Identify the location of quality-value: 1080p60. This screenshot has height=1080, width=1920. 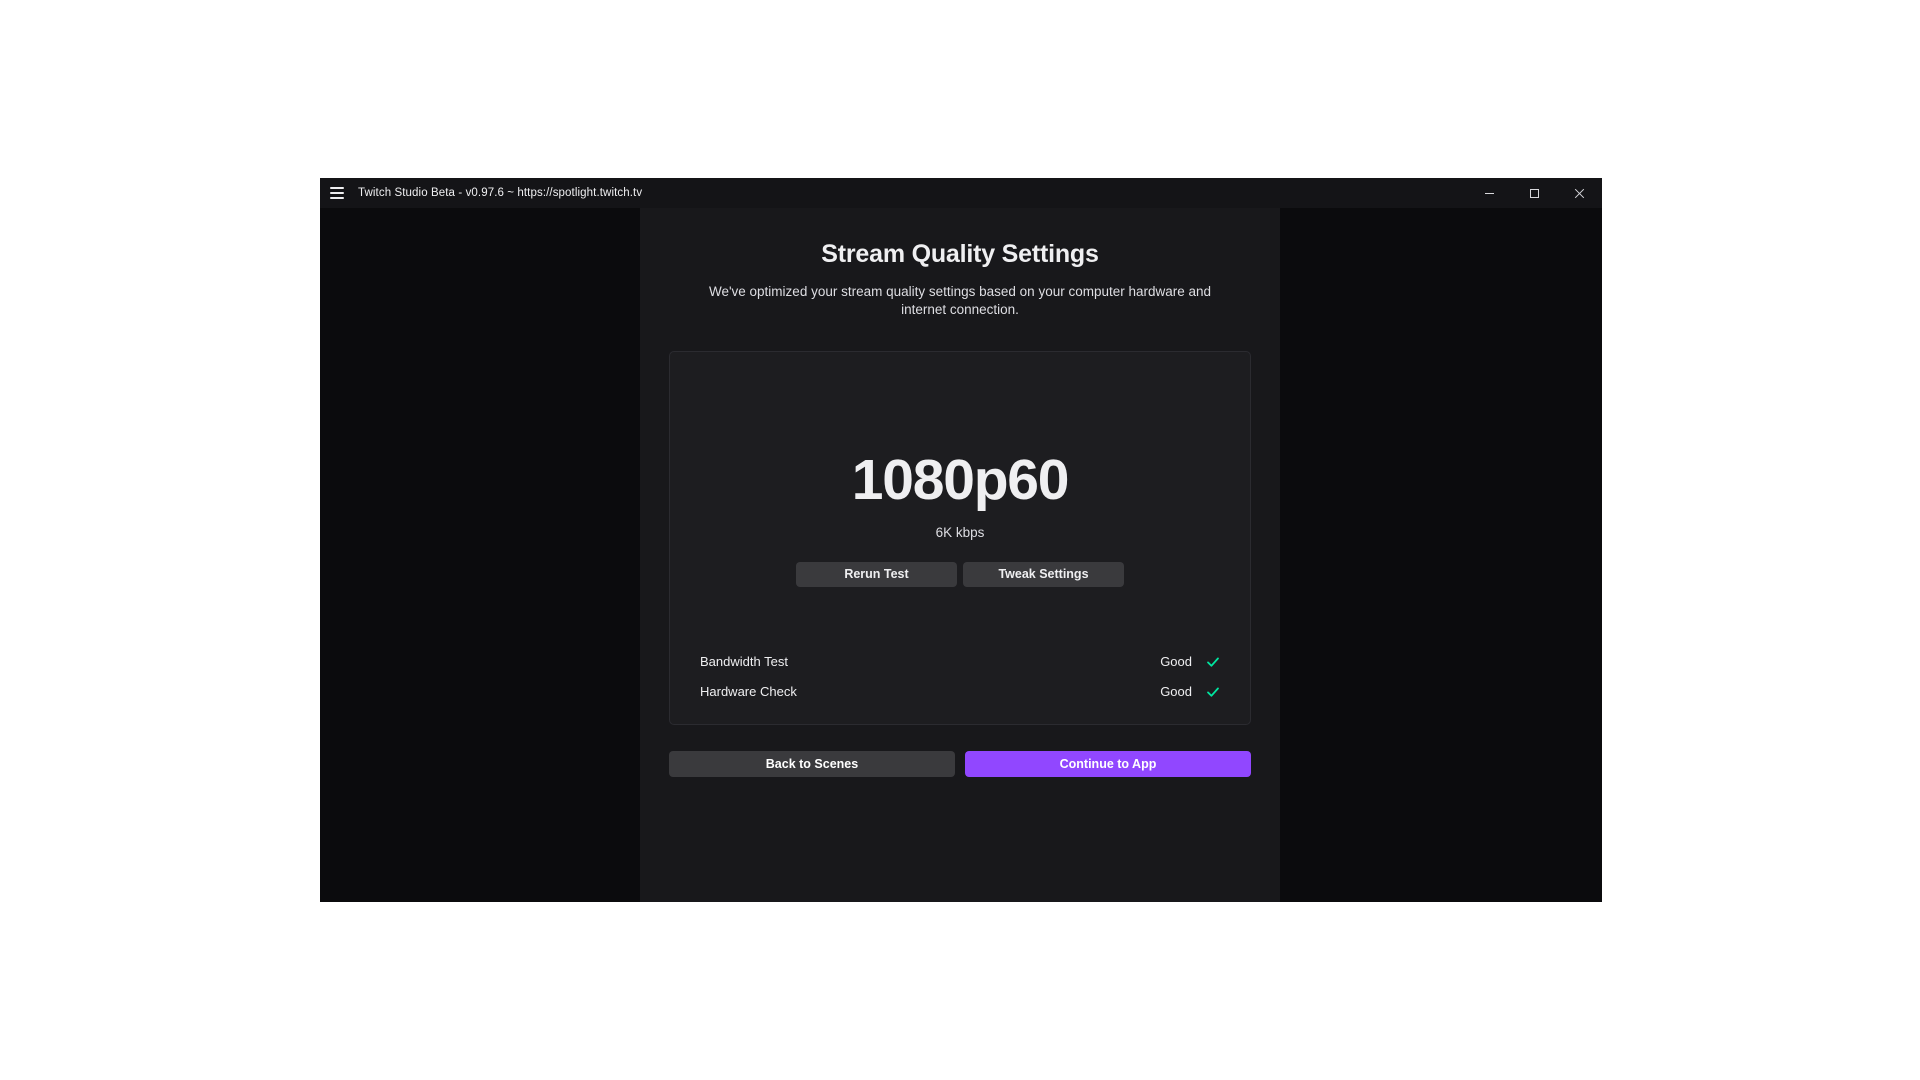
(960, 479).